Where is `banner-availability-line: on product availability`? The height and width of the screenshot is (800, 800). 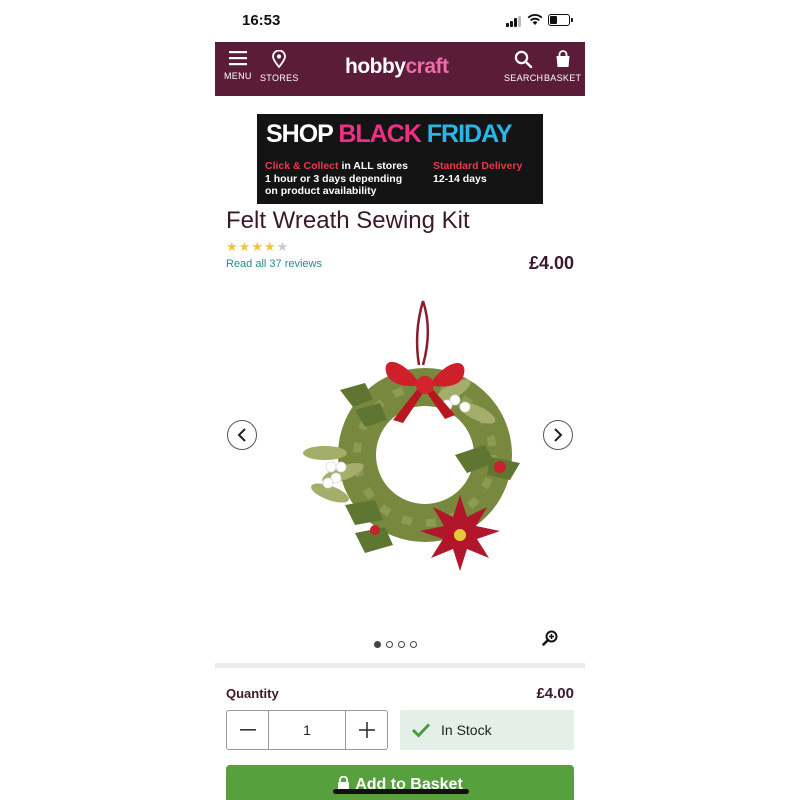
banner-availability-line: on product availability is located at coordinates (321, 191).